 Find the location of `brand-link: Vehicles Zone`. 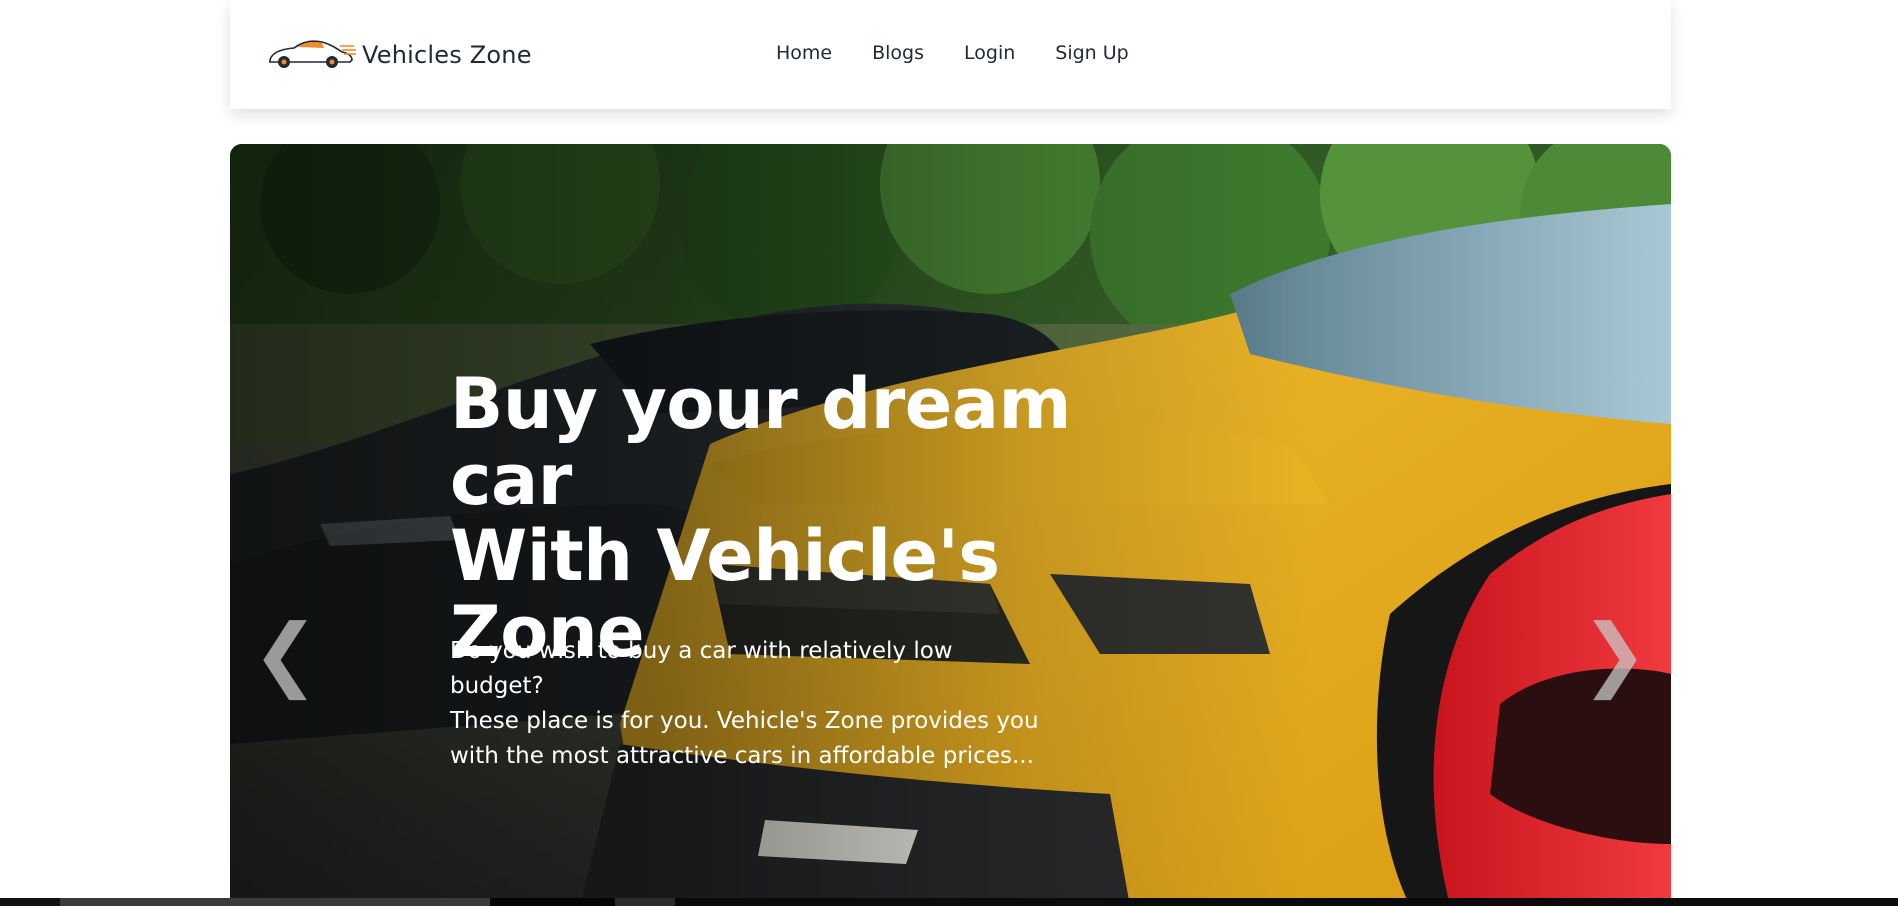

brand-link: Vehicles Zone is located at coordinates (398, 55).